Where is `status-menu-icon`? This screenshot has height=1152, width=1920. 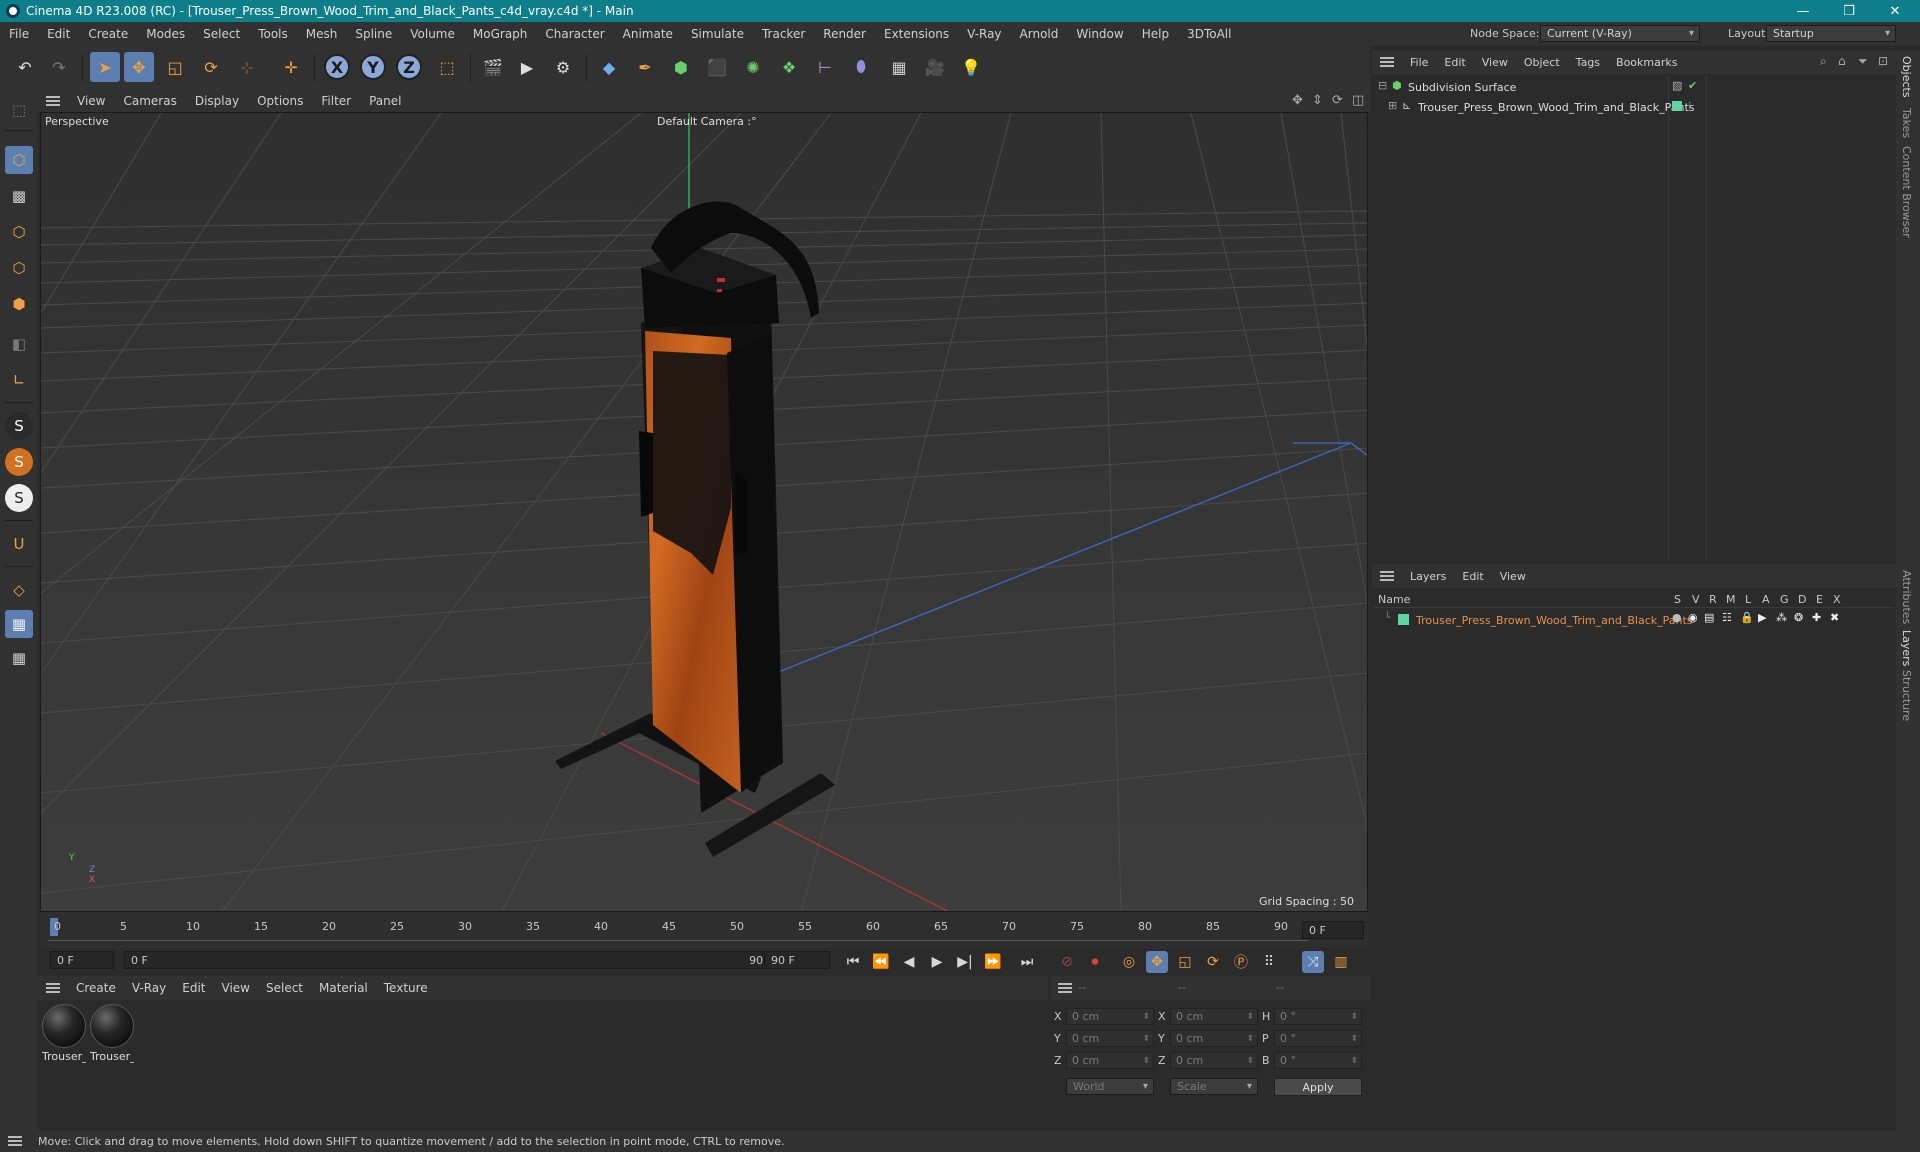
status-menu-icon is located at coordinates (15, 1141).